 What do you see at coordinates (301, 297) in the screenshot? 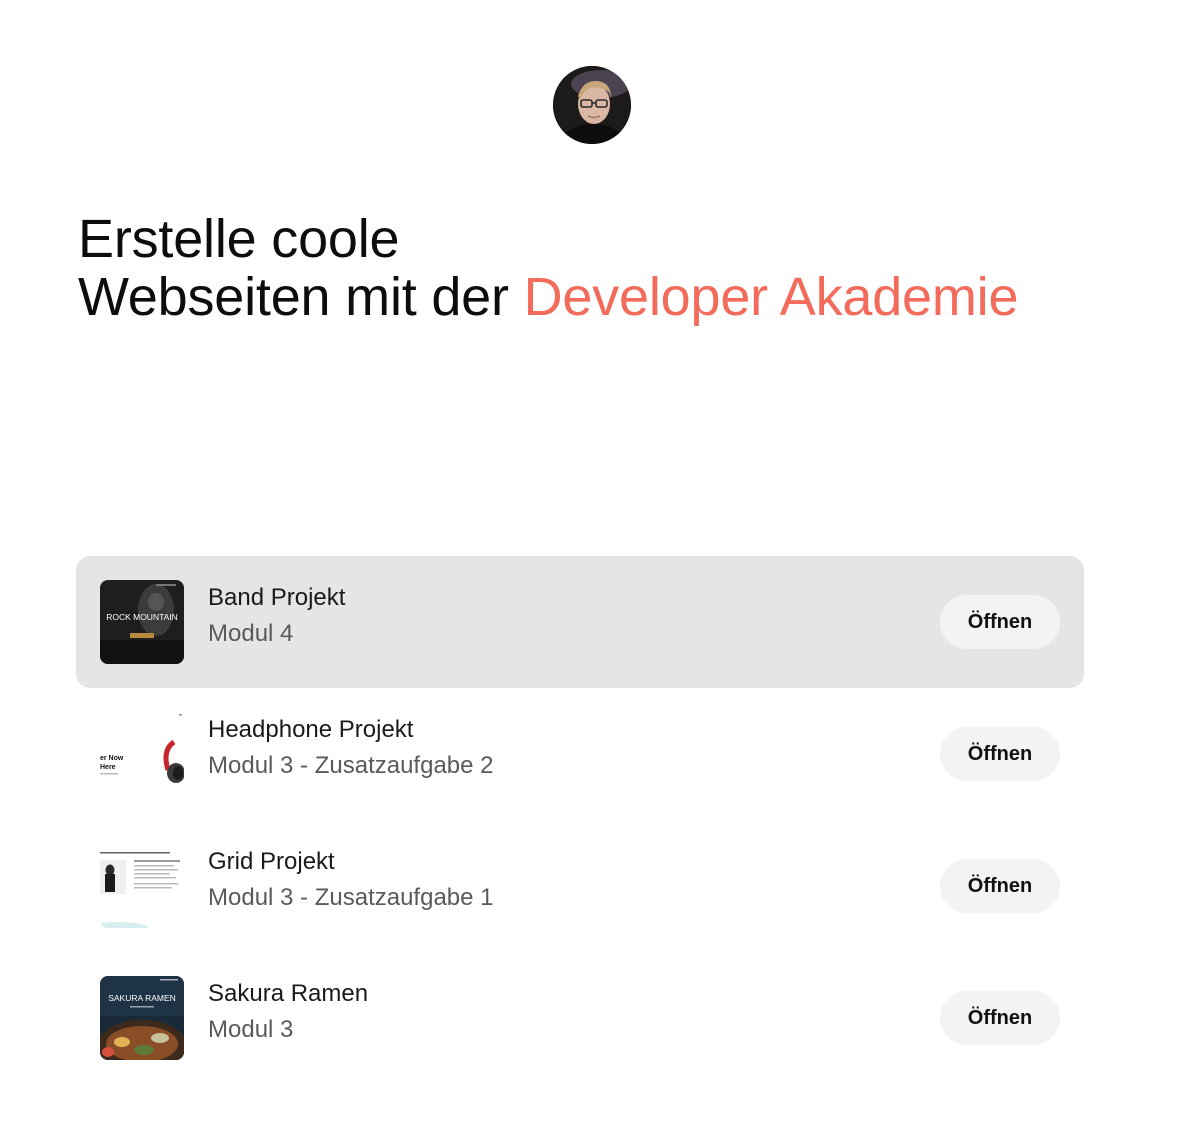
I see `headline-line-2-prefix: Webseiten mit der` at bounding box center [301, 297].